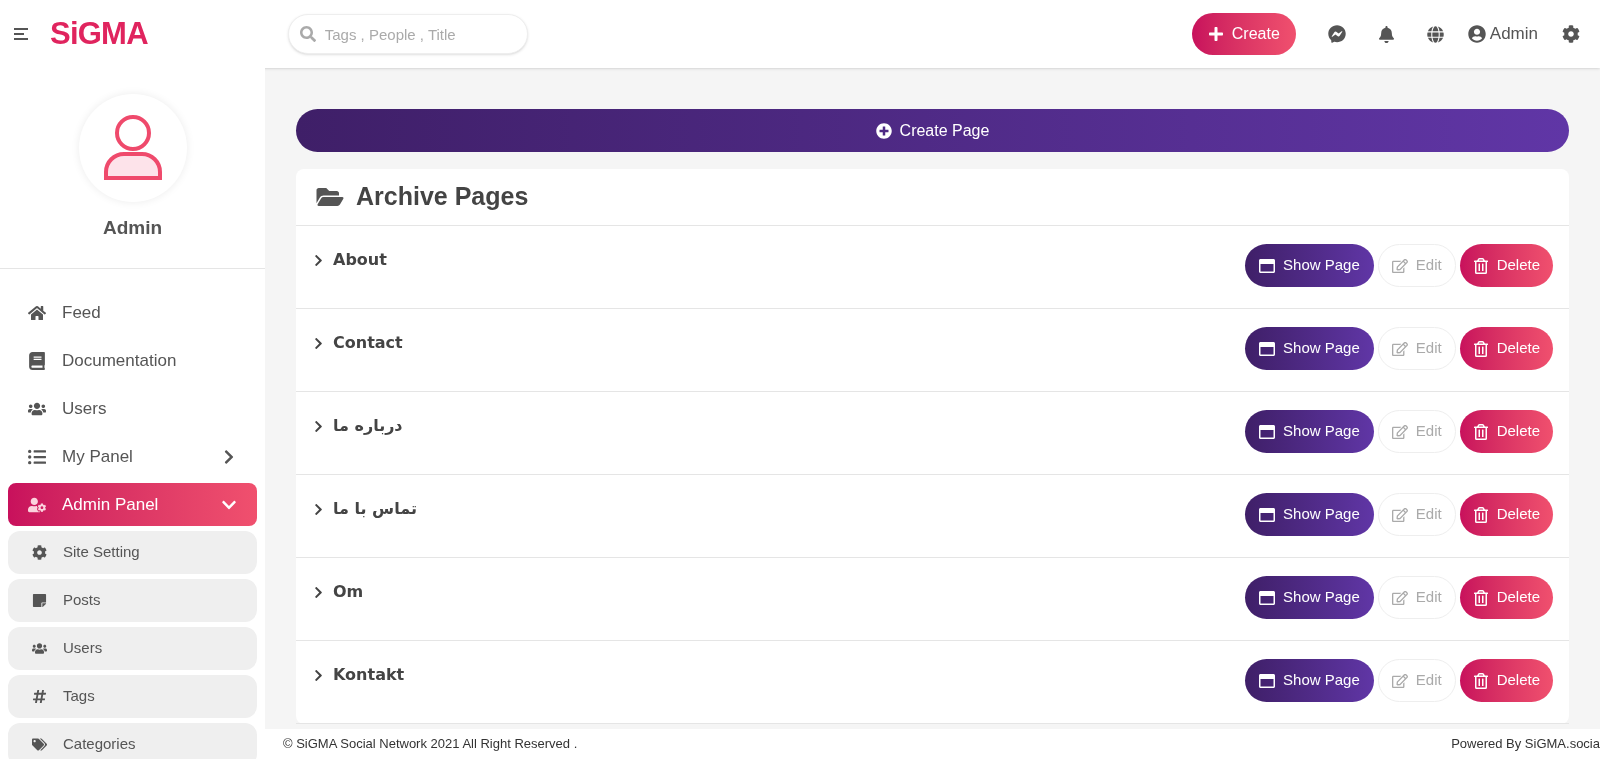 This screenshot has height=759, width=1600. Describe the element at coordinates (330, 197) in the screenshot. I see `folder-icon` at that location.